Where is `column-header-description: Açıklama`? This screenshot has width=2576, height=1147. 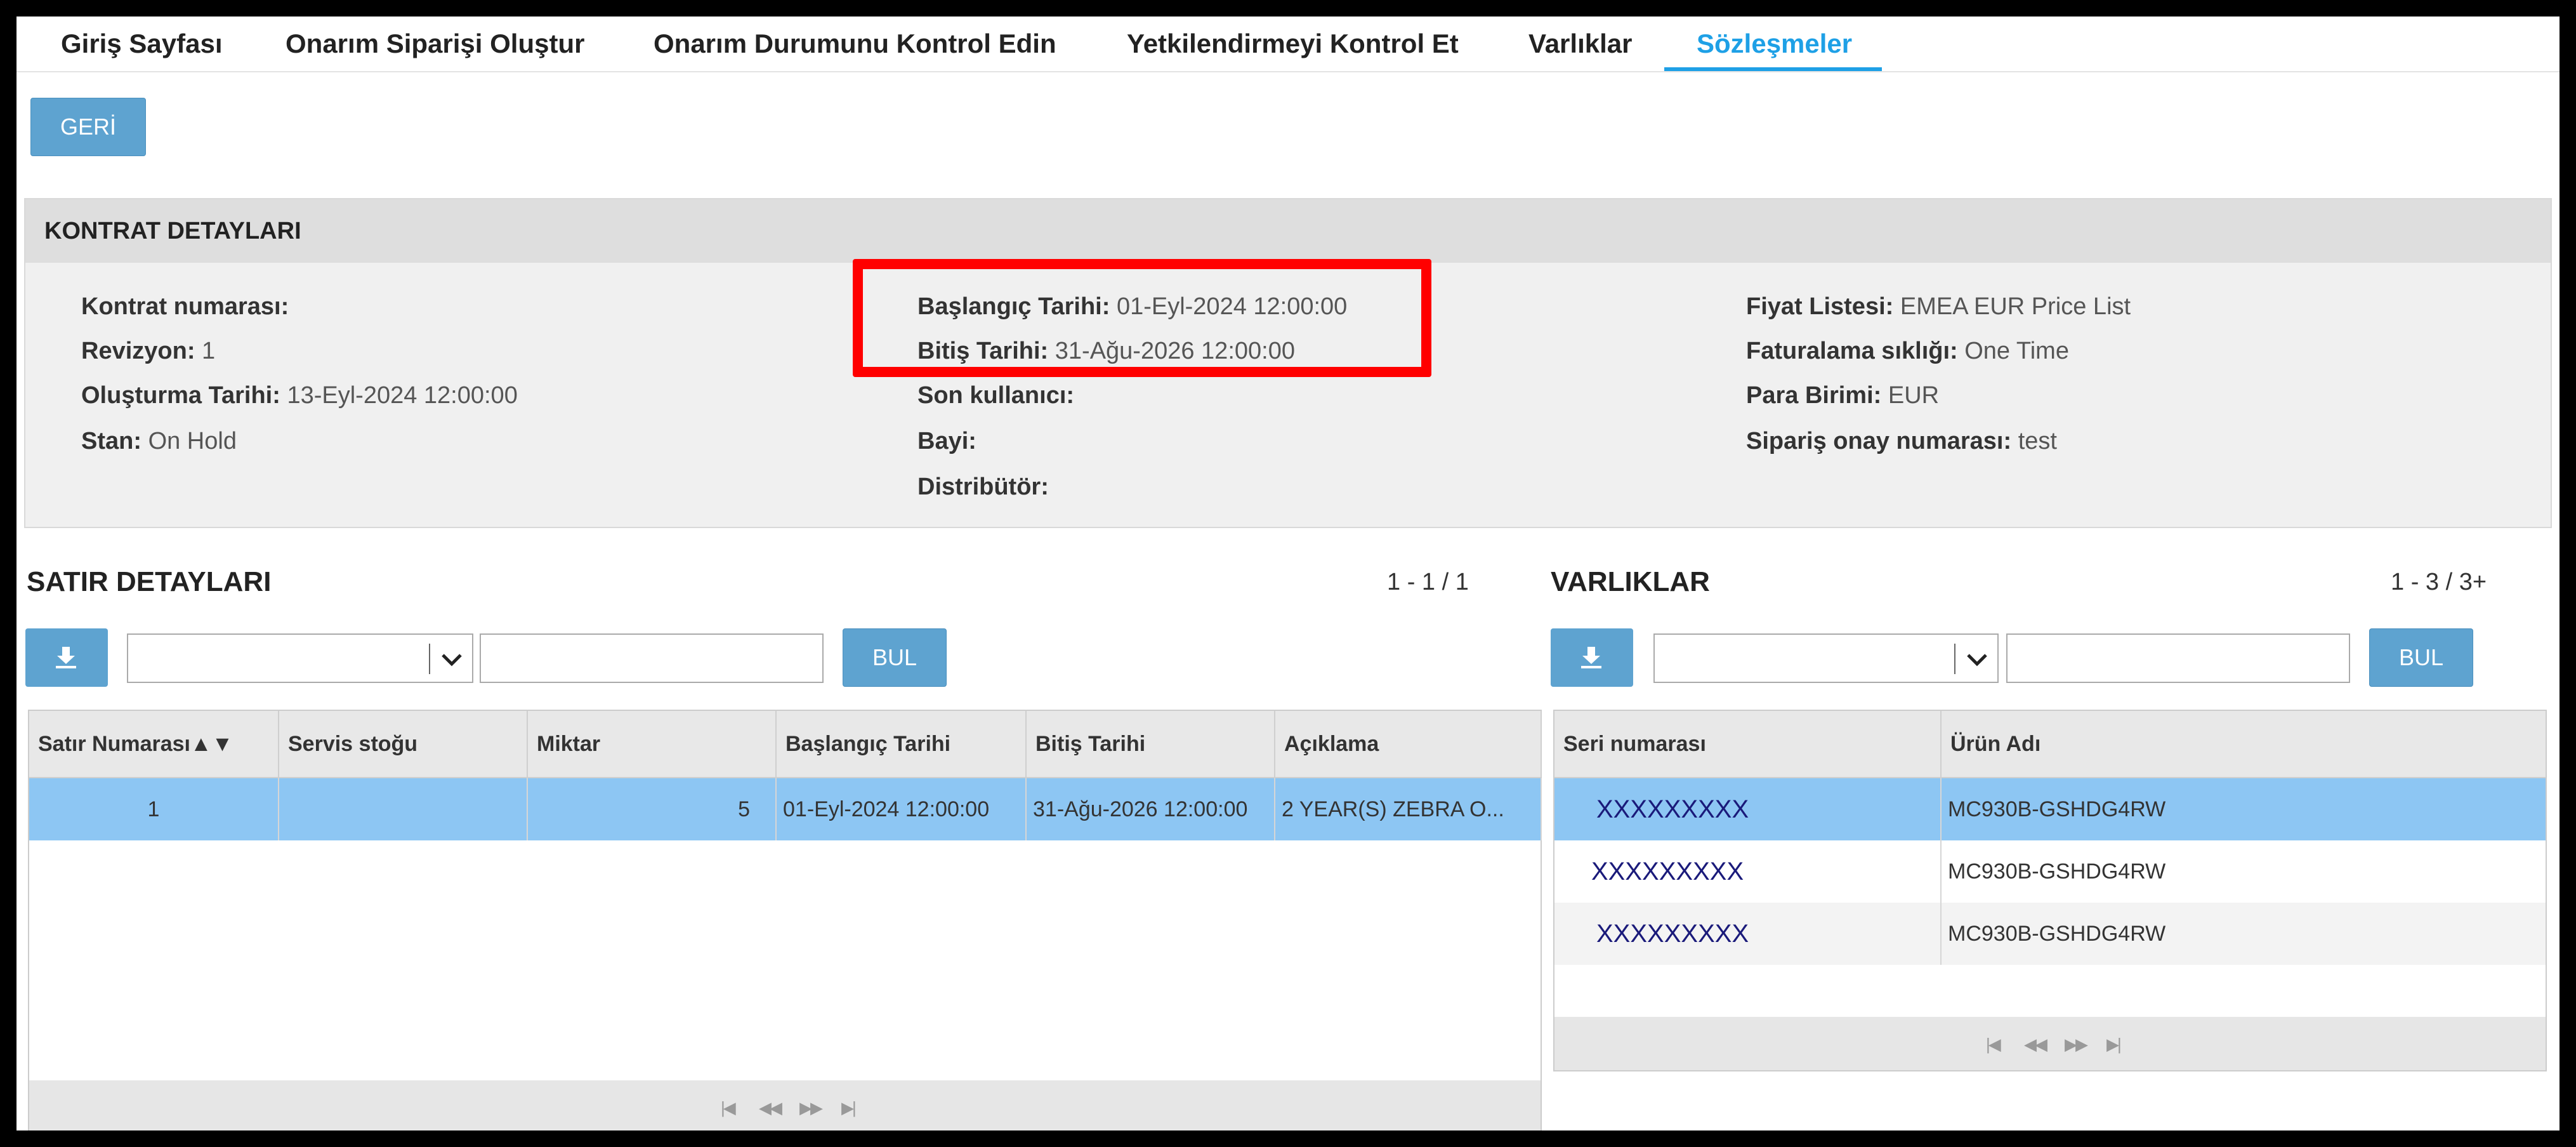 column-header-description: Açıklama is located at coordinates (1408, 744).